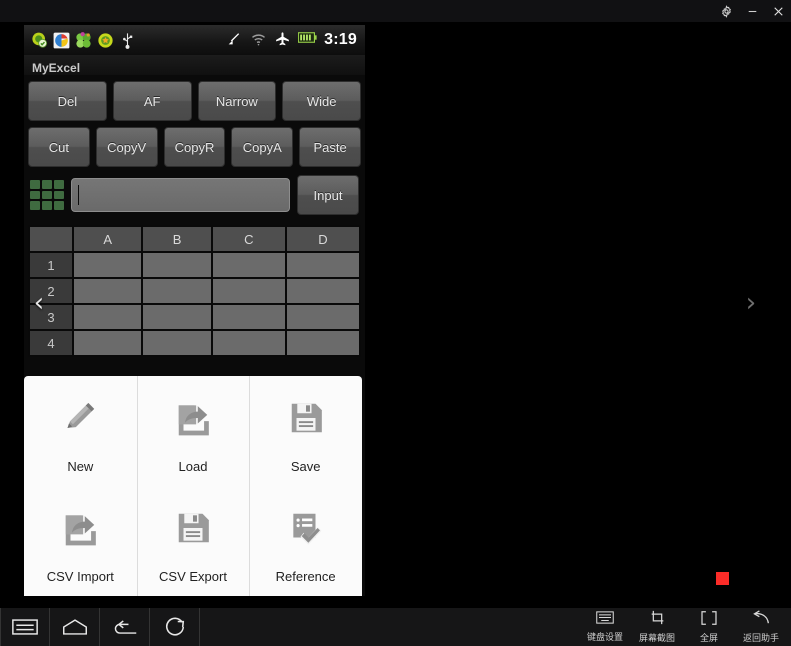  What do you see at coordinates (237, 101) in the screenshot?
I see `narrow-button: Narrow` at bounding box center [237, 101].